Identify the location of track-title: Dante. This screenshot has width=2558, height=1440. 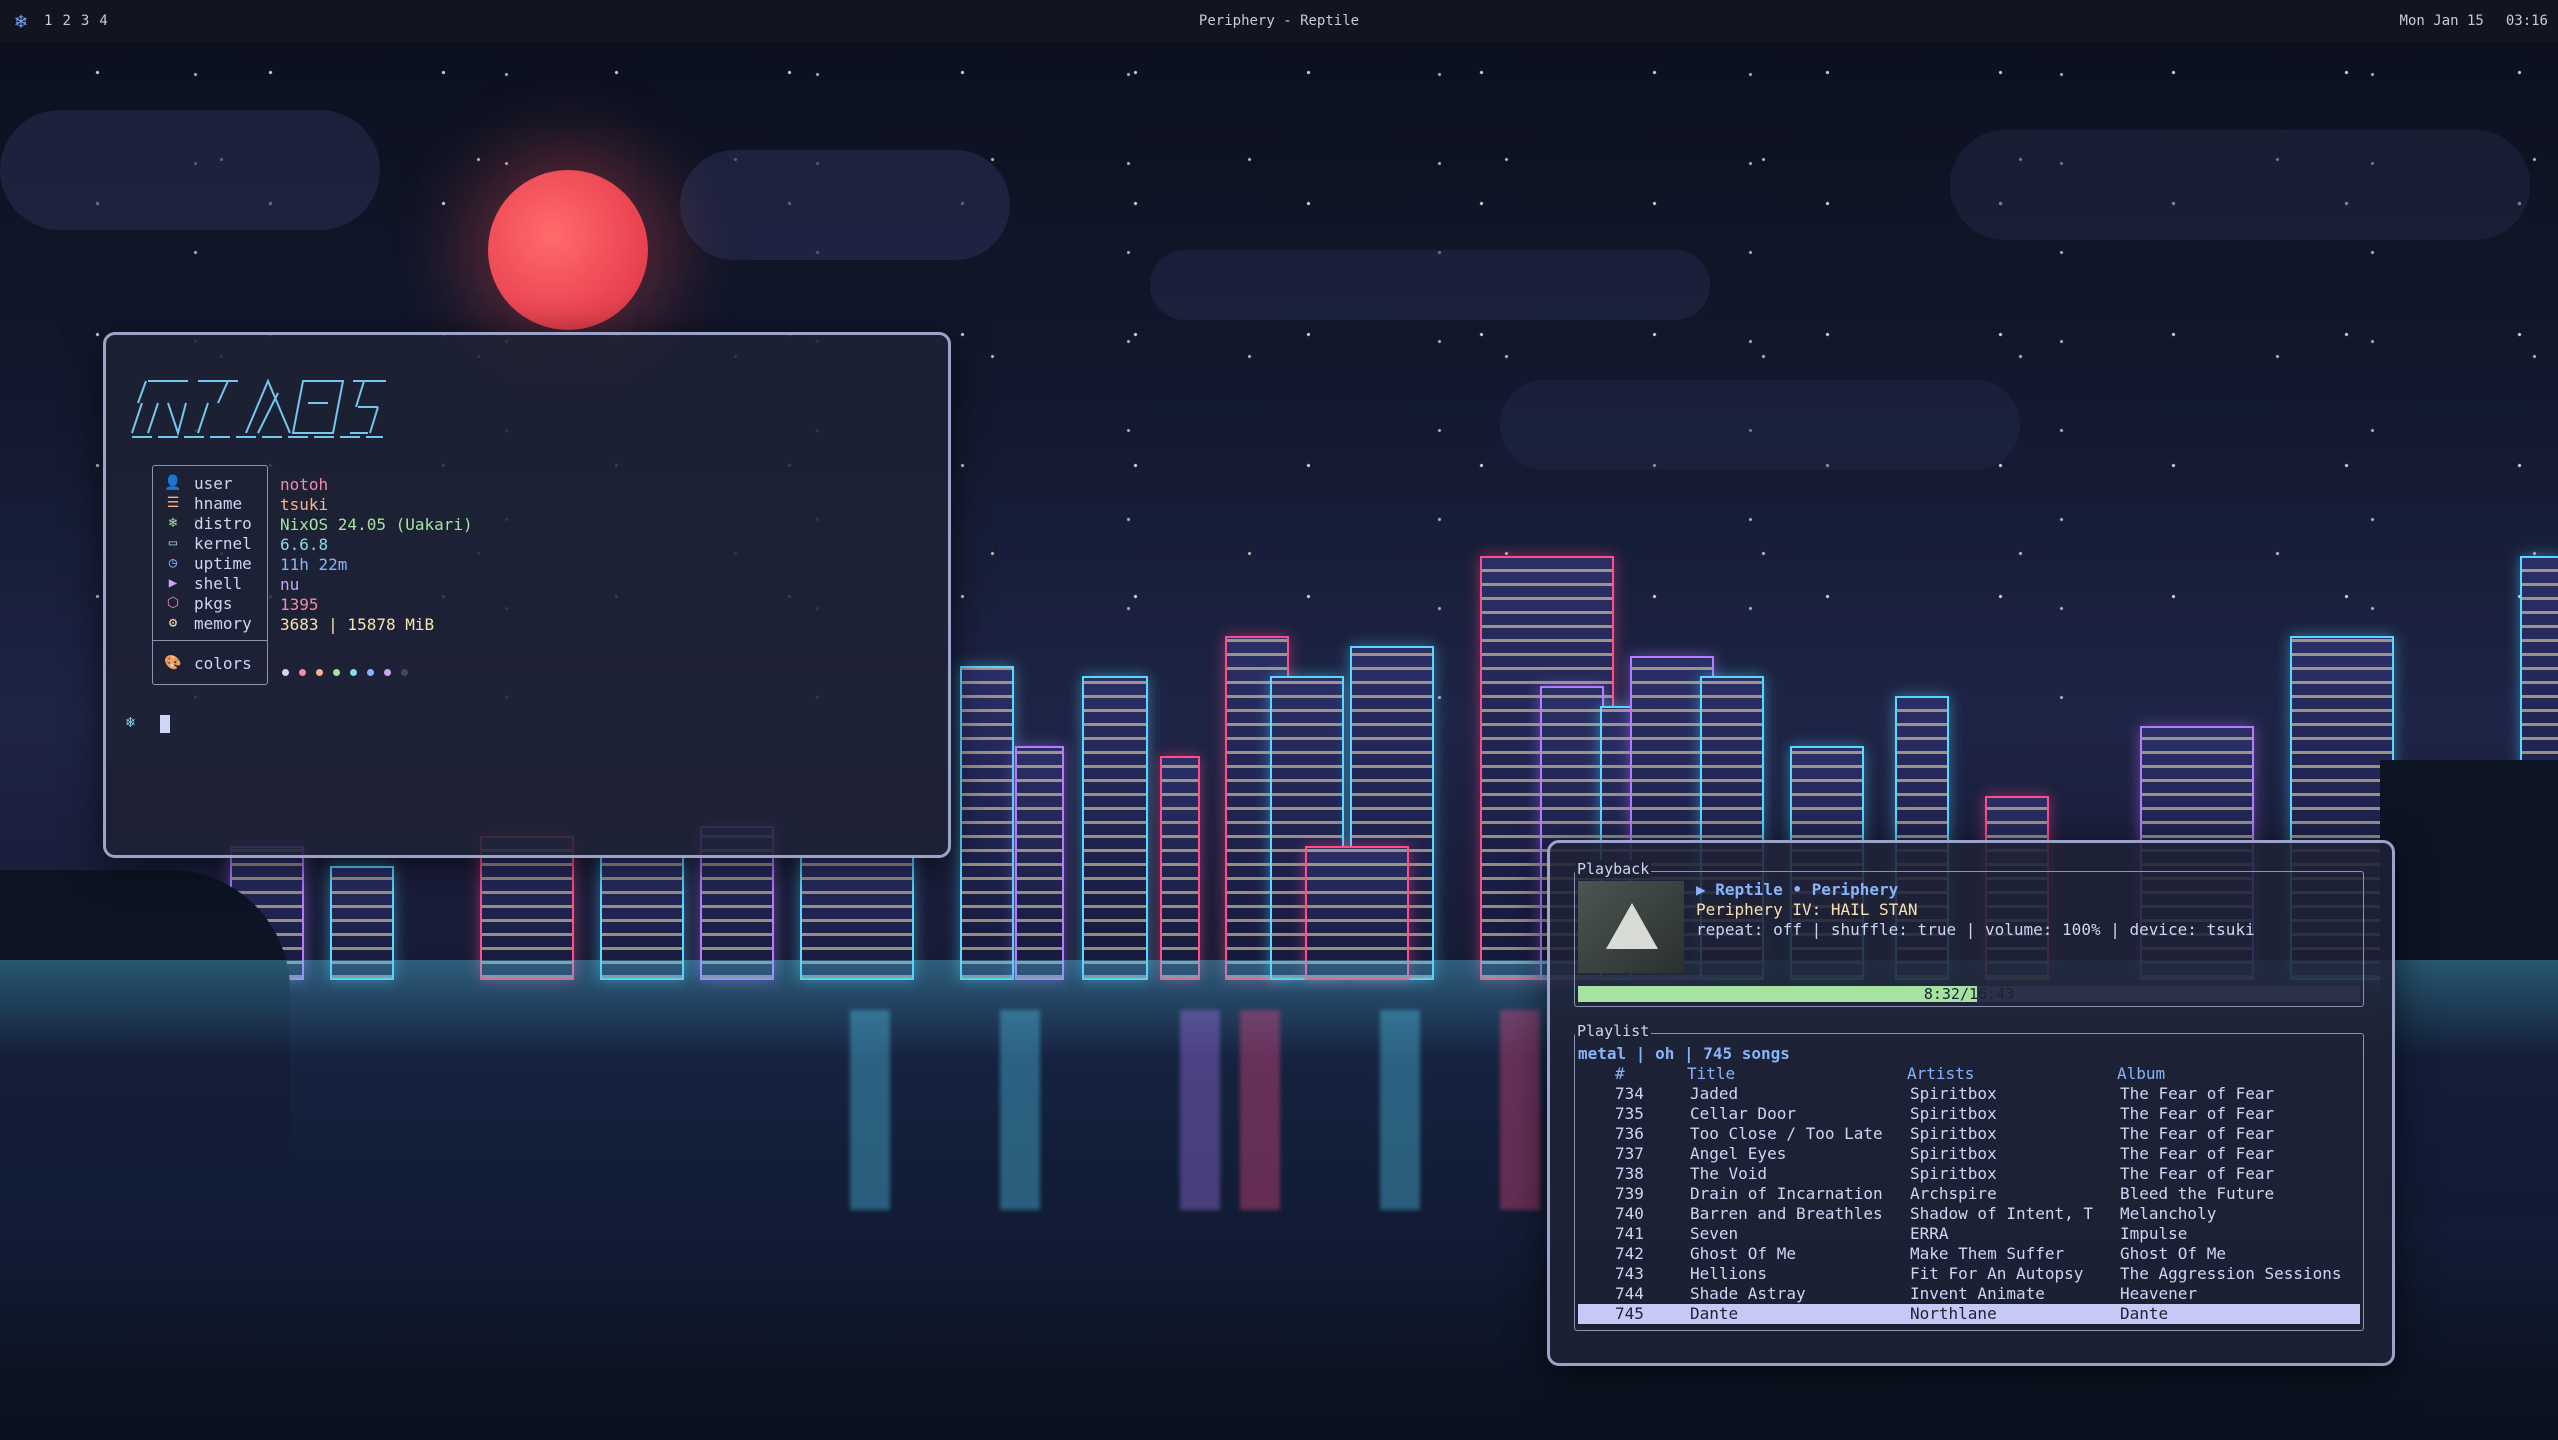
(1714, 1313).